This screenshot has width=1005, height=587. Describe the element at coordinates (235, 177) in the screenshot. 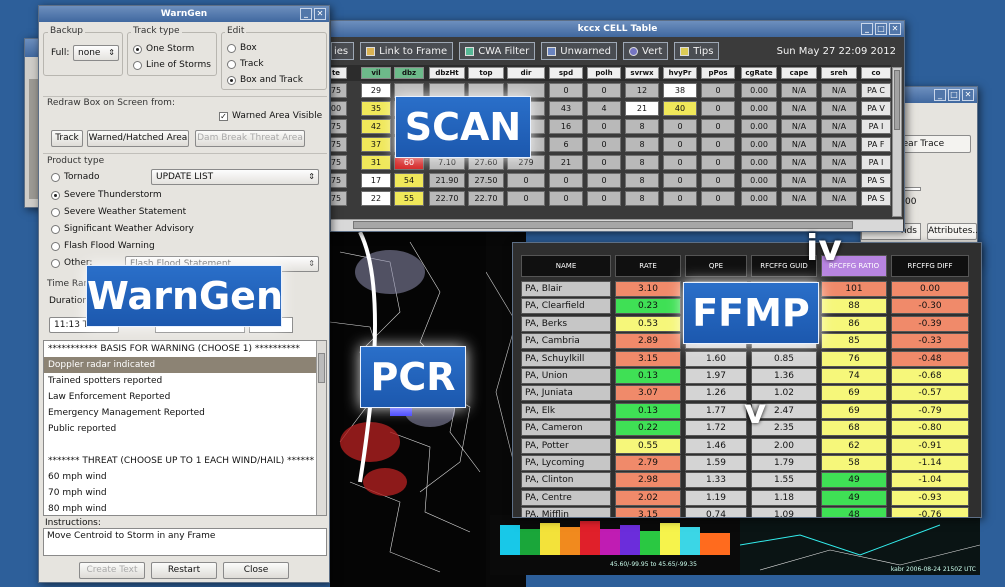

I see `update-list-select: UPDATE LIST ⇕` at that location.